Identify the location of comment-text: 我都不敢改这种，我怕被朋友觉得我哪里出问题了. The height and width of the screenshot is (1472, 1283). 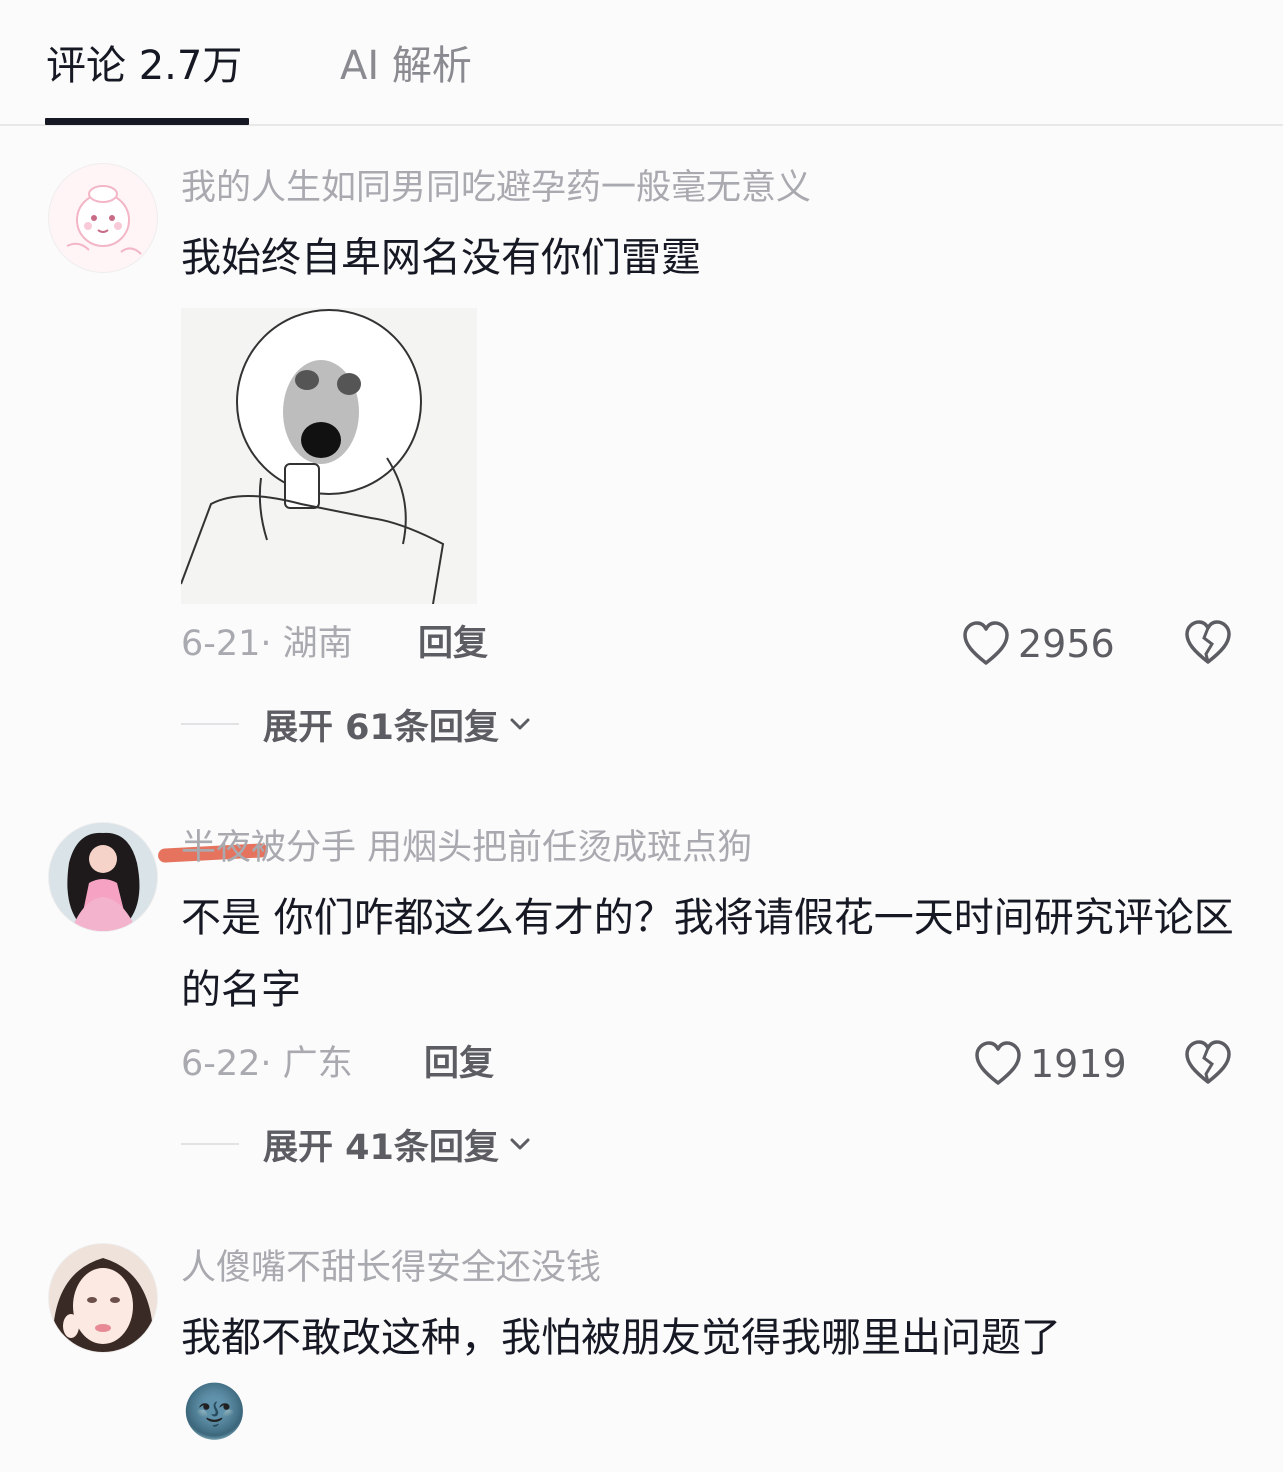
(621, 1338).